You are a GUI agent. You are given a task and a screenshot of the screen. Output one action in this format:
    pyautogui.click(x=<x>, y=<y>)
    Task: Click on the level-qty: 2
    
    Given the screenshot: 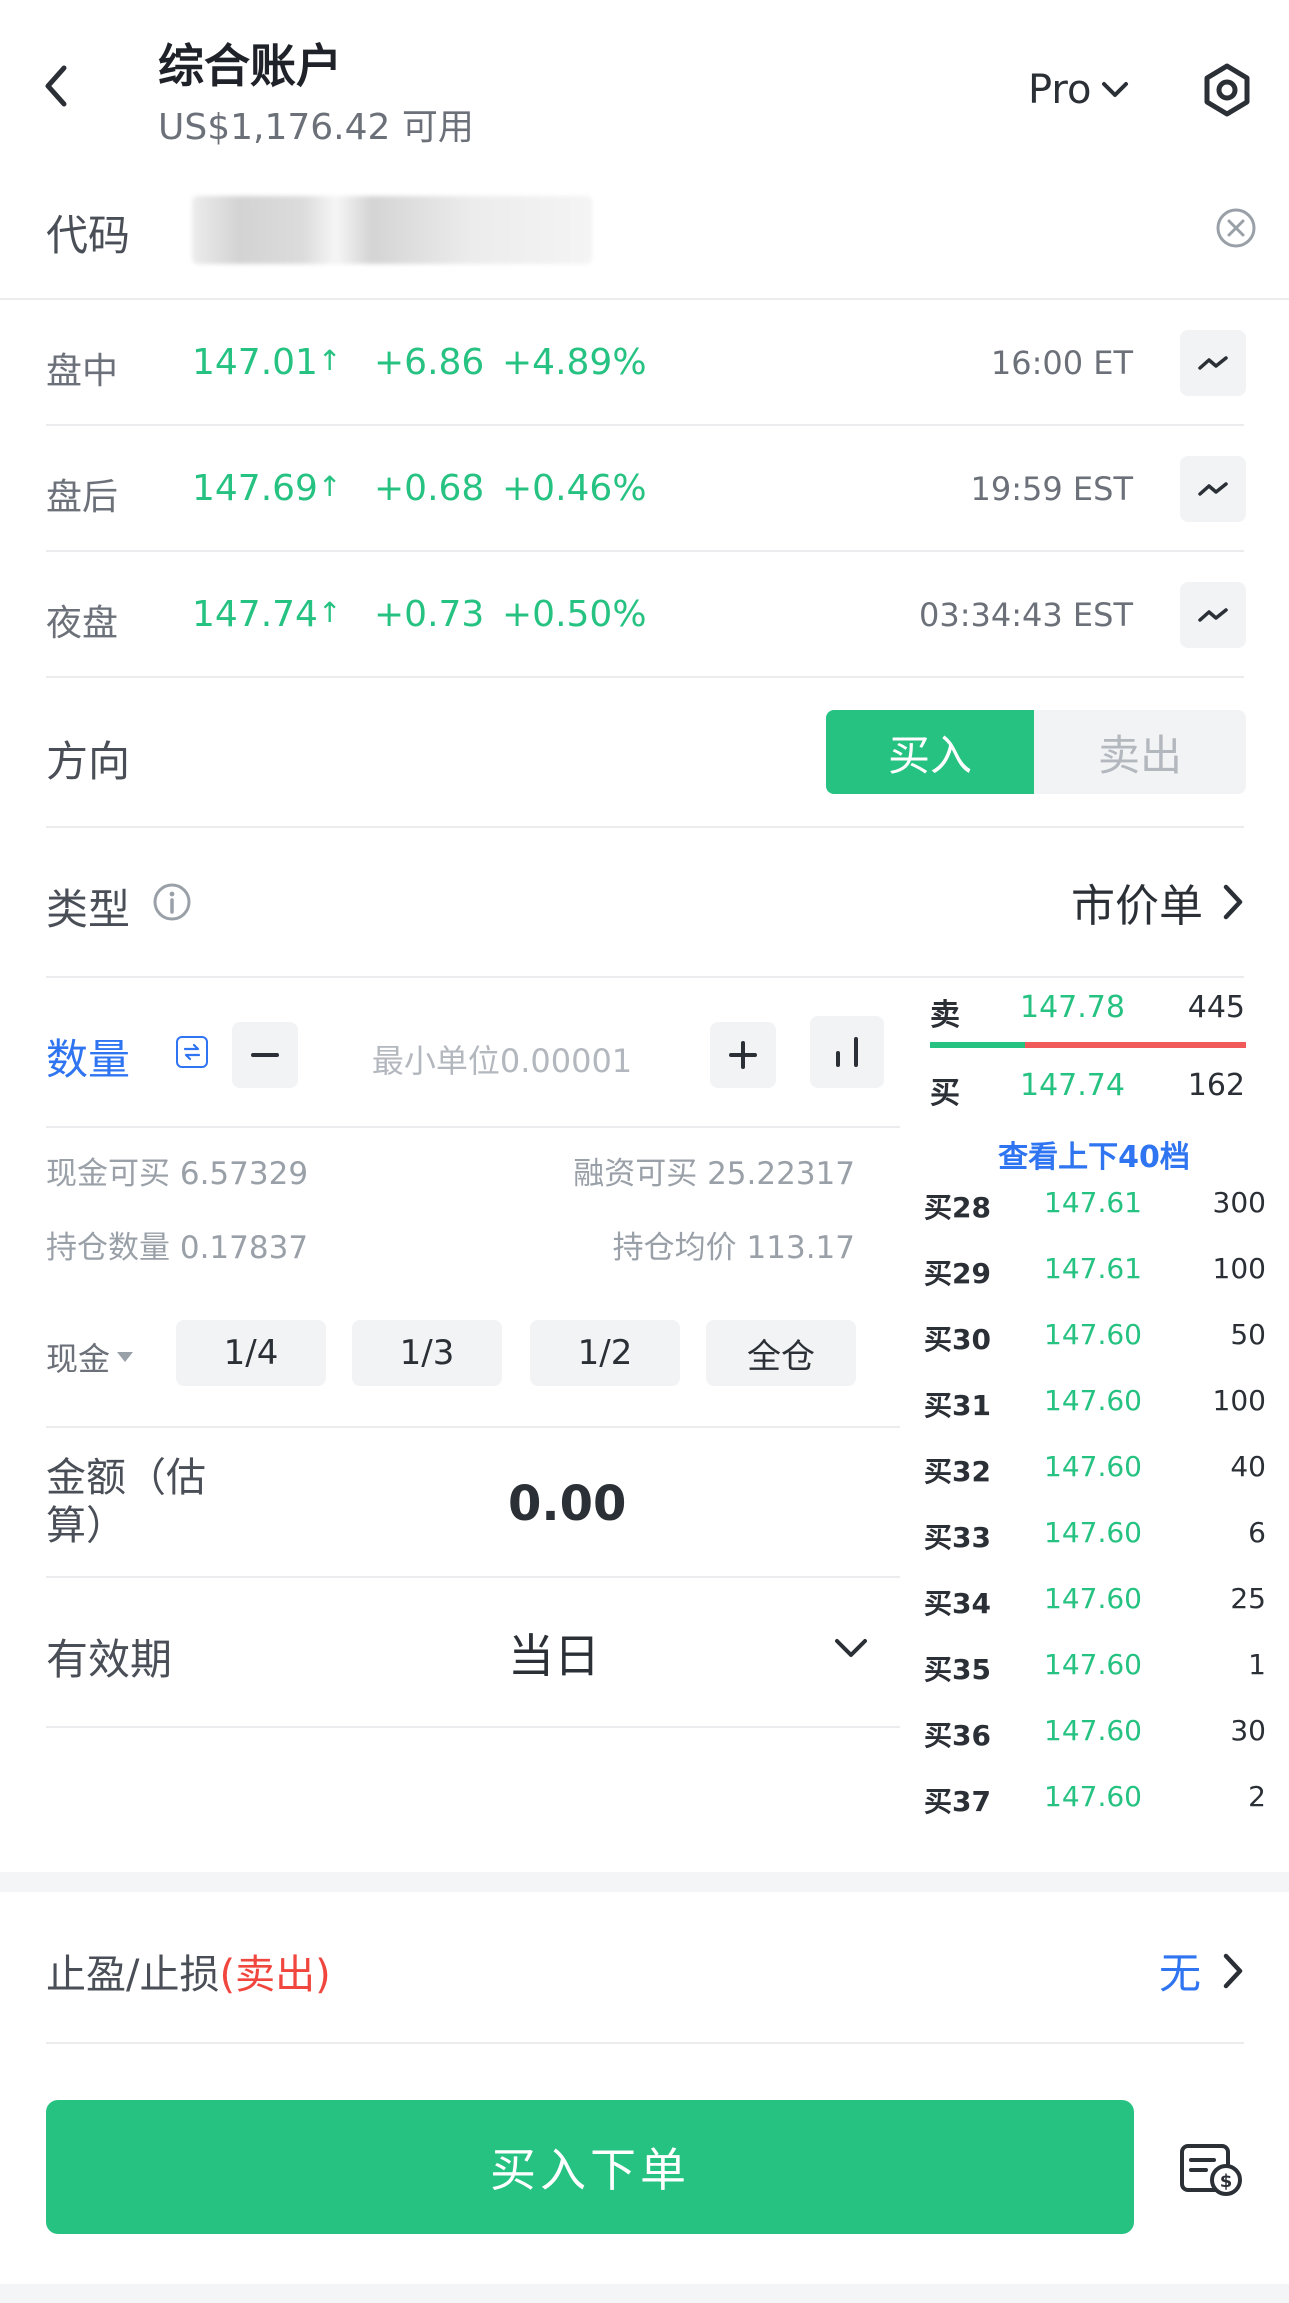 What is the action you would take?
    pyautogui.click(x=1257, y=1796)
    